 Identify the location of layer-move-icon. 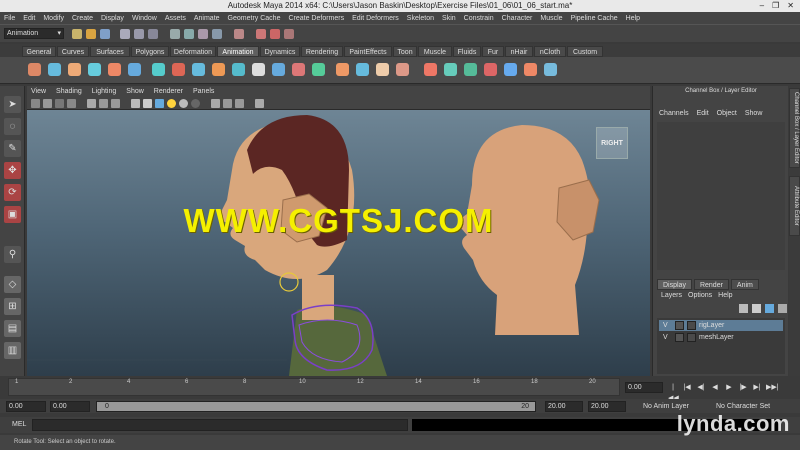
(782, 308).